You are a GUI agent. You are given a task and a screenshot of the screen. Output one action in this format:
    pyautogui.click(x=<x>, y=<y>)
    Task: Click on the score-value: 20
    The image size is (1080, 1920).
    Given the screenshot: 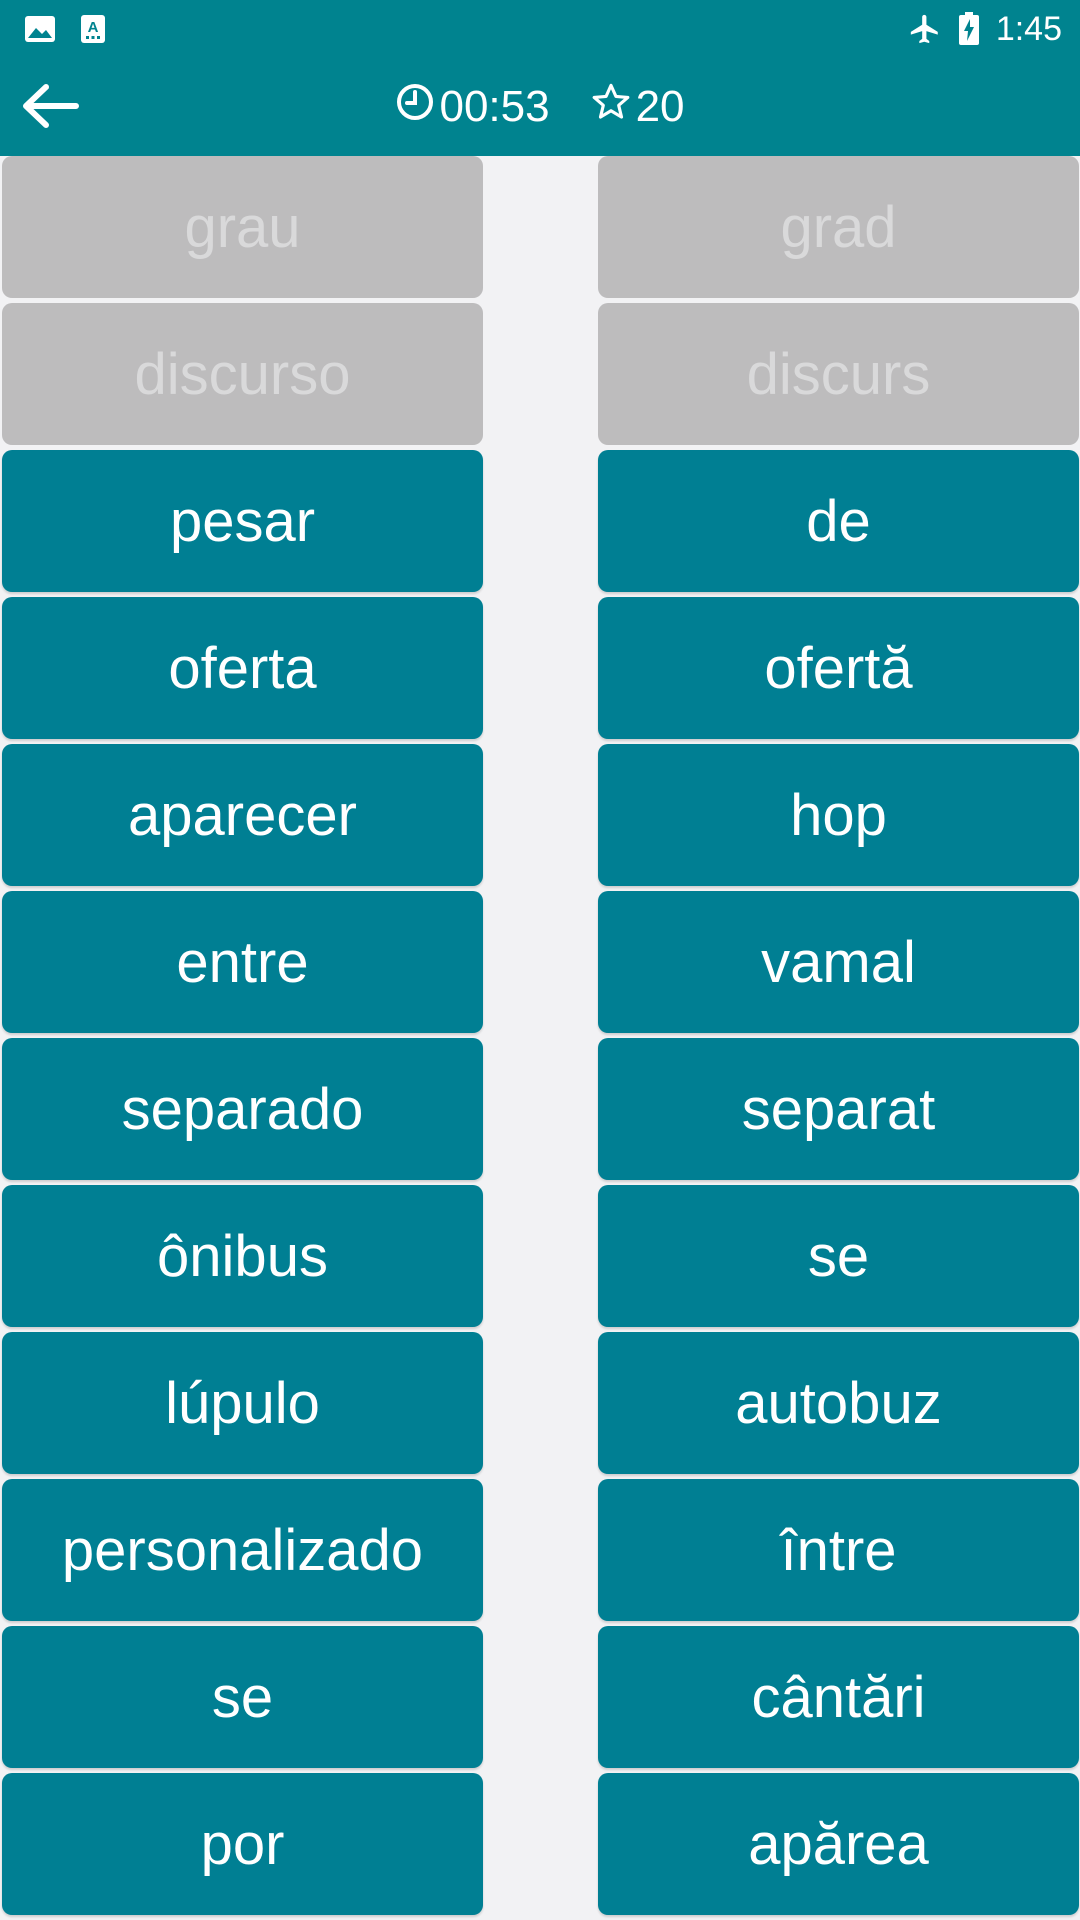 What is the action you would take?
    pyautogui.click(x=660, y=106)
    